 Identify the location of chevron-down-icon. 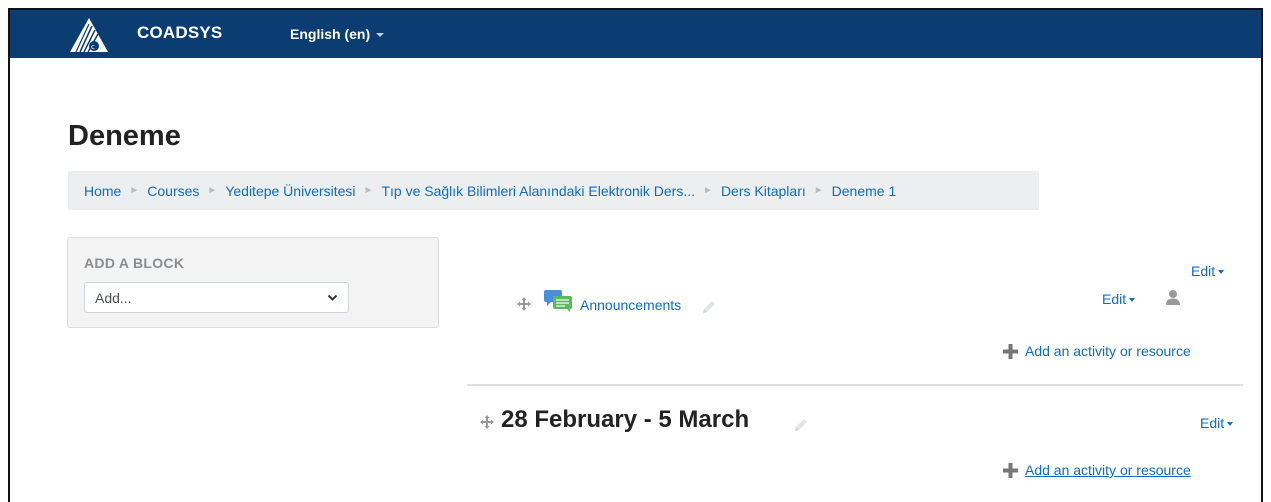
(332, 297).